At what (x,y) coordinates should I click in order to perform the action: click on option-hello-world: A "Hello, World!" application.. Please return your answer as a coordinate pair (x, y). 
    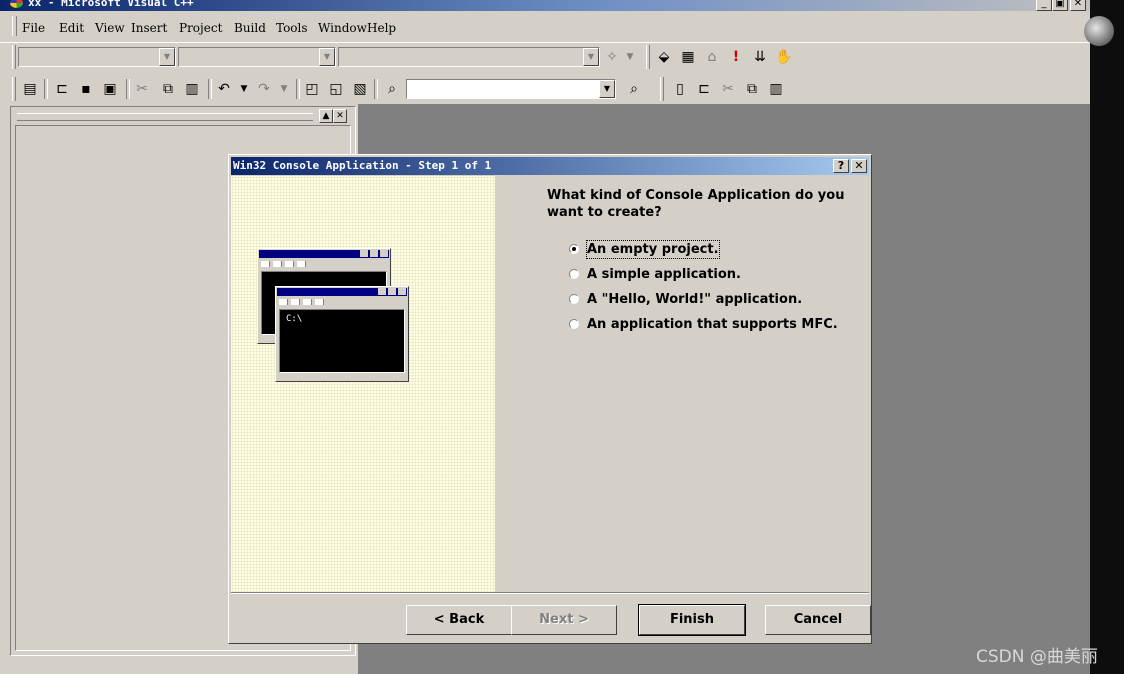
    Looking at the image, I should click on (719, 300).